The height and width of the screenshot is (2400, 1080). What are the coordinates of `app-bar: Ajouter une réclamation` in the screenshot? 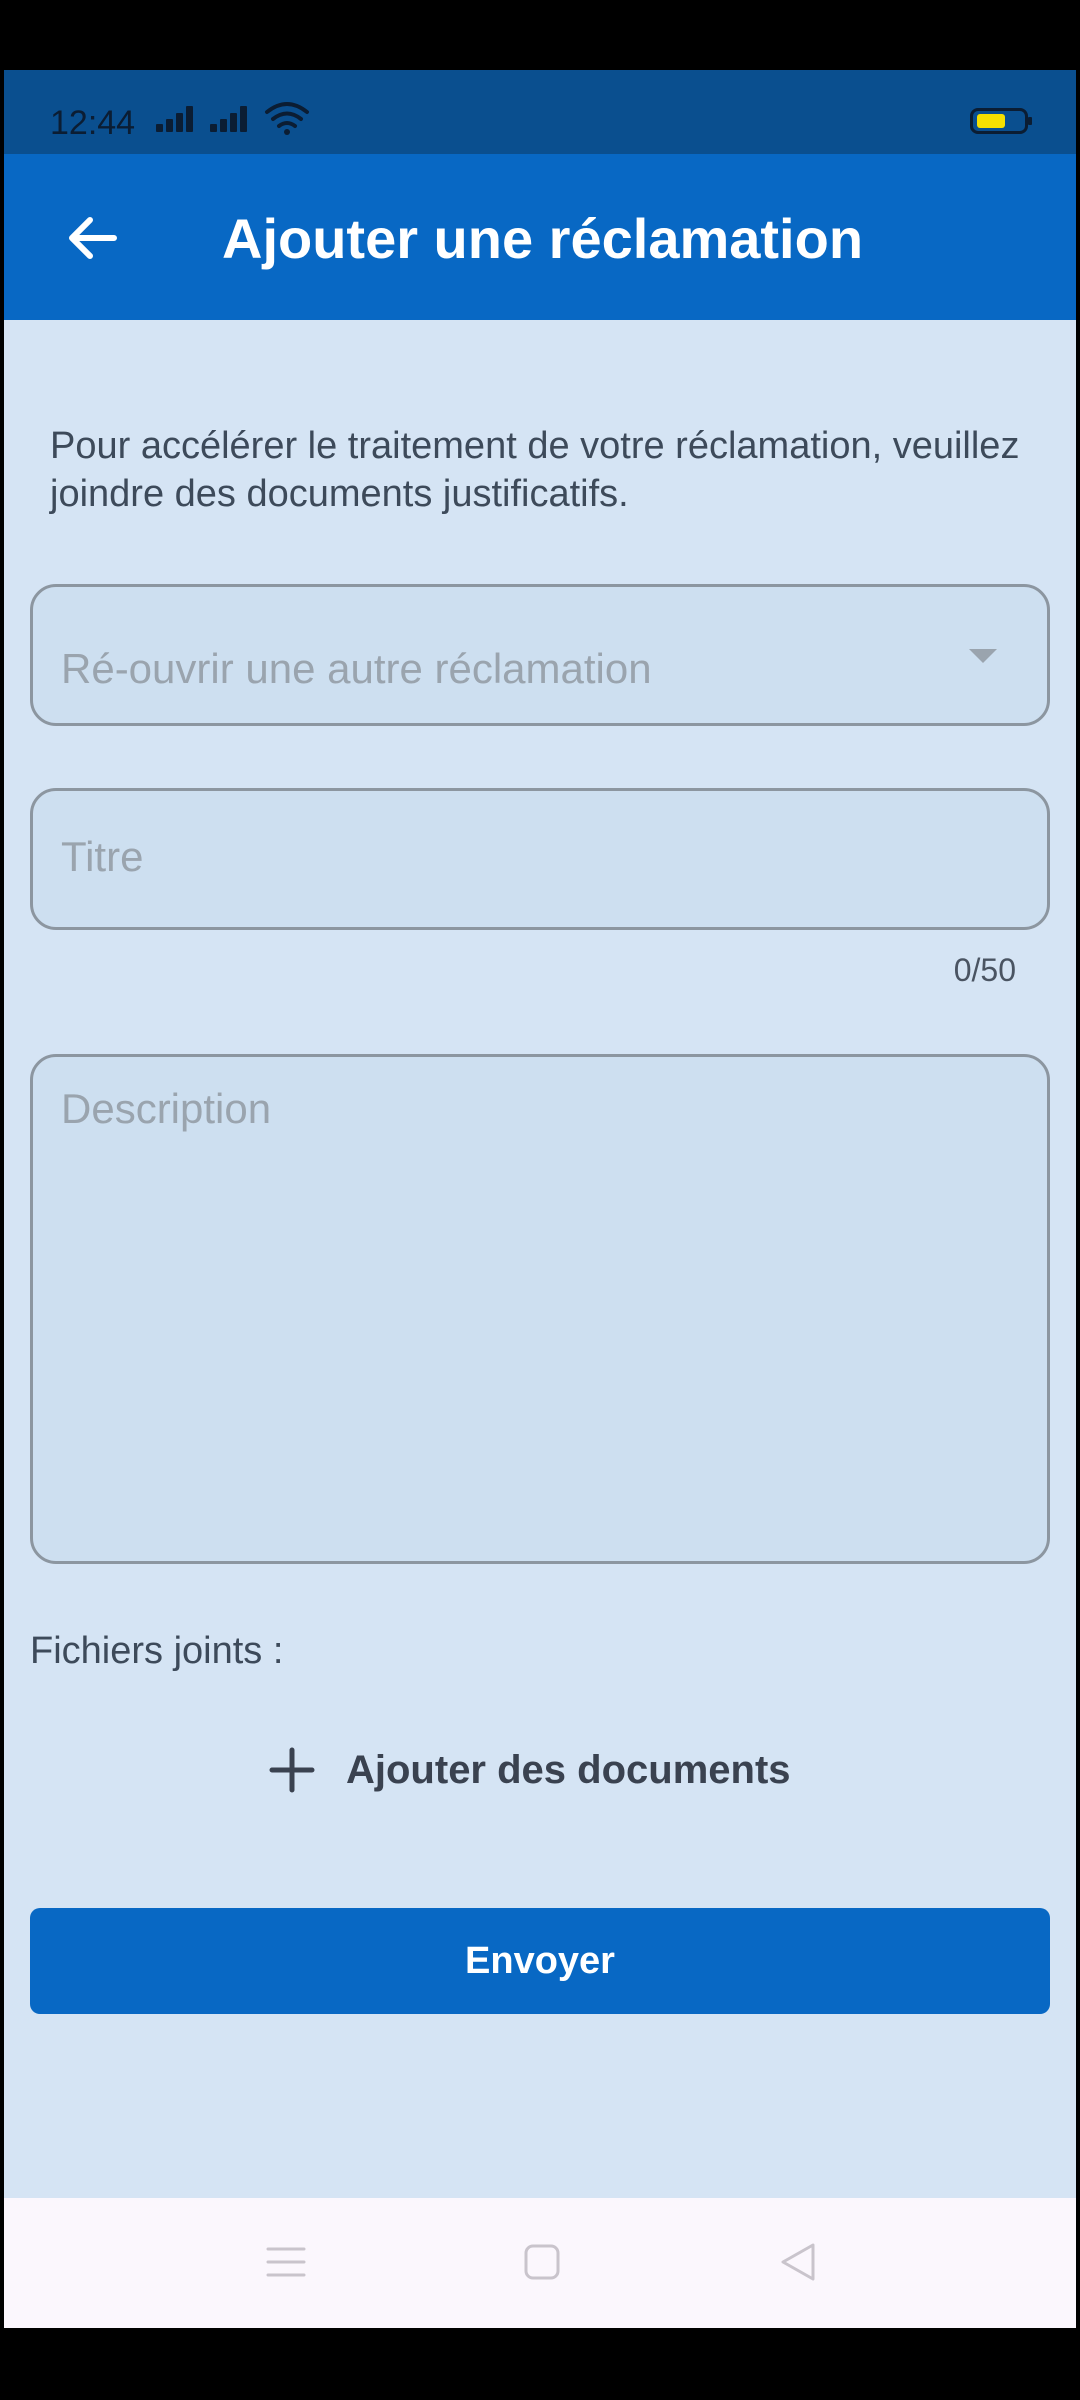 It's located at (540, 237).